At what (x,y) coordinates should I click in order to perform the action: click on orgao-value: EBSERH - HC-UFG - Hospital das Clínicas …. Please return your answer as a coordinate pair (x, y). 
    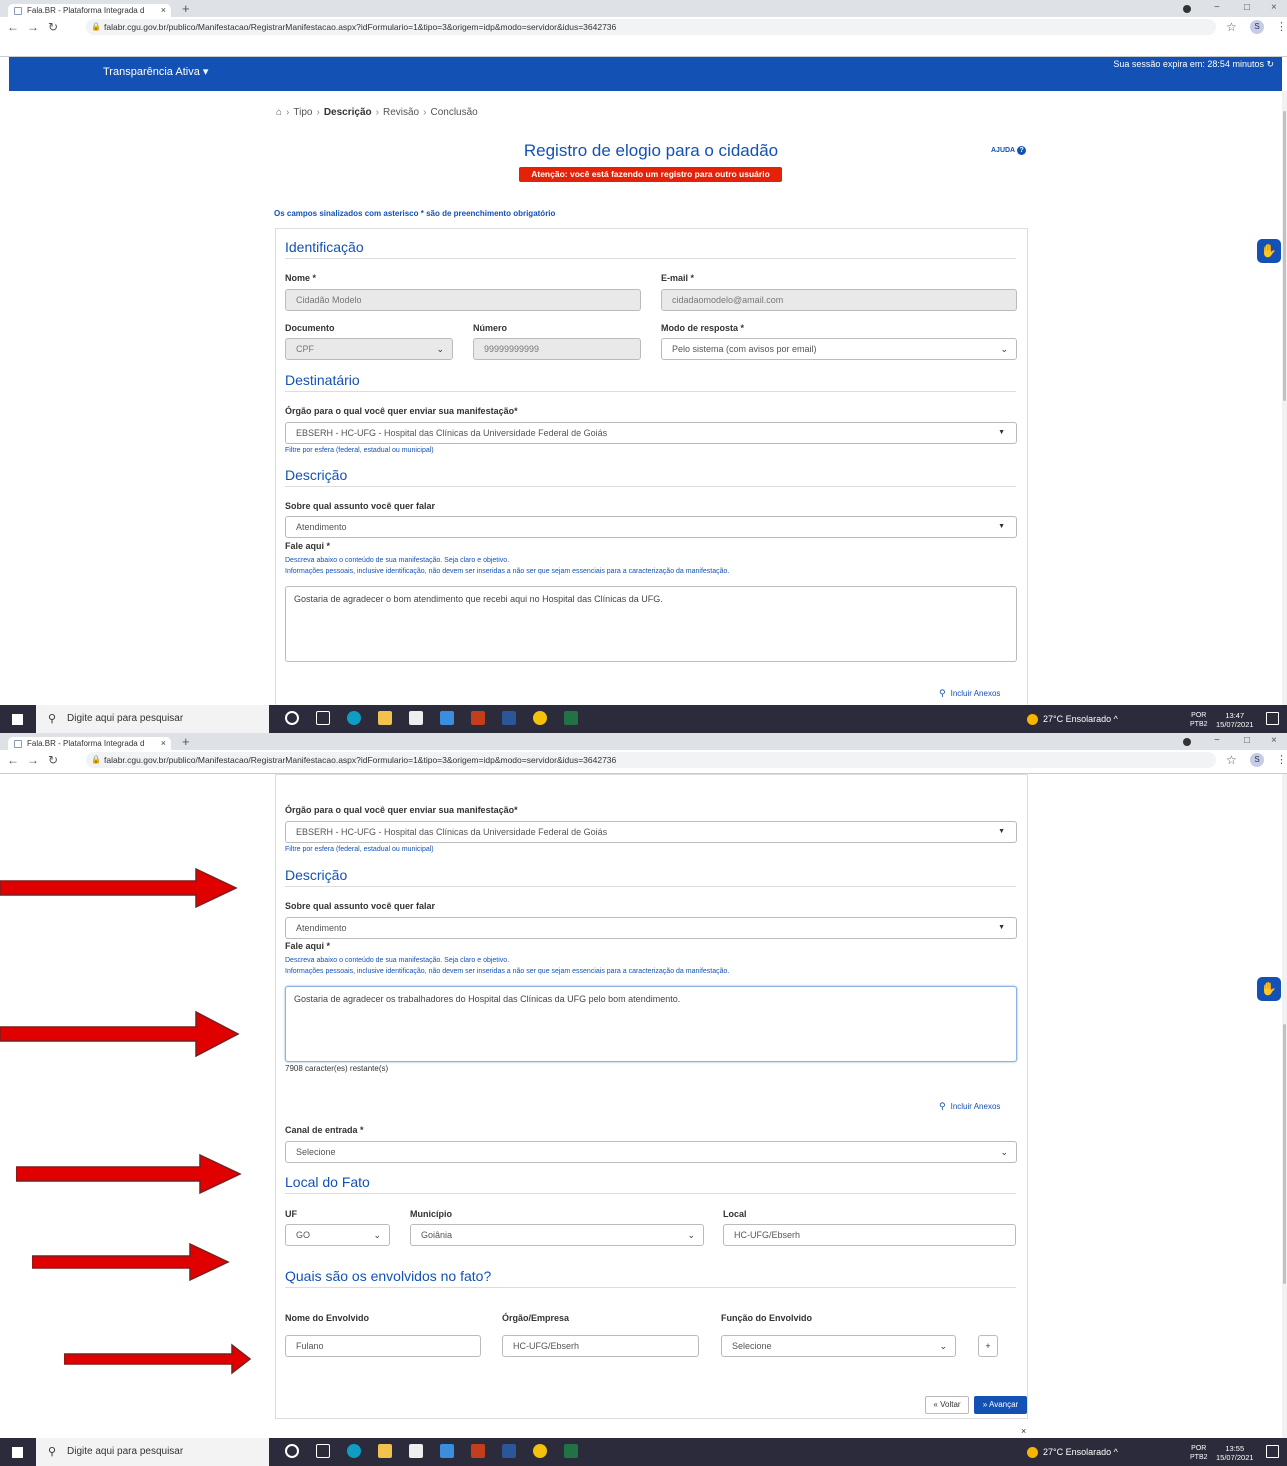
    Looking at the image, I should click on (452, 433).